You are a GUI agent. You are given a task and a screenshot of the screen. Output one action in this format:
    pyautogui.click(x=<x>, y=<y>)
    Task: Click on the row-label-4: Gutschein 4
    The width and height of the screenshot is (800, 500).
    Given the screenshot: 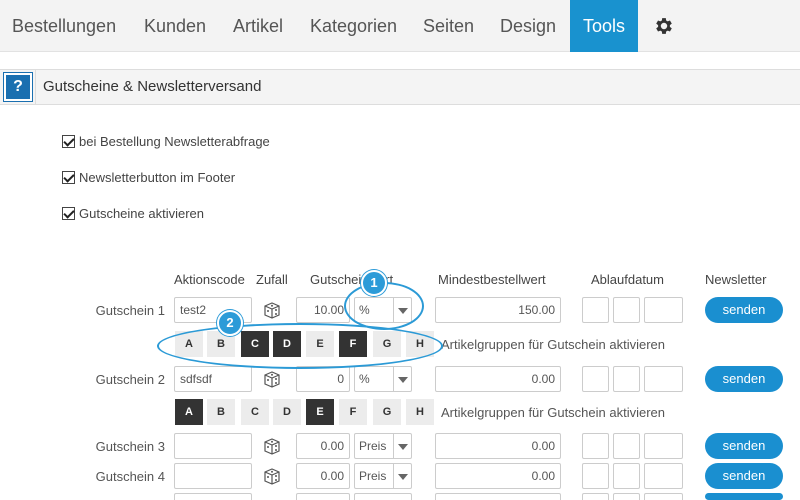 What is the action you would take?
    pyautogui.click(x=130, y=476)
    